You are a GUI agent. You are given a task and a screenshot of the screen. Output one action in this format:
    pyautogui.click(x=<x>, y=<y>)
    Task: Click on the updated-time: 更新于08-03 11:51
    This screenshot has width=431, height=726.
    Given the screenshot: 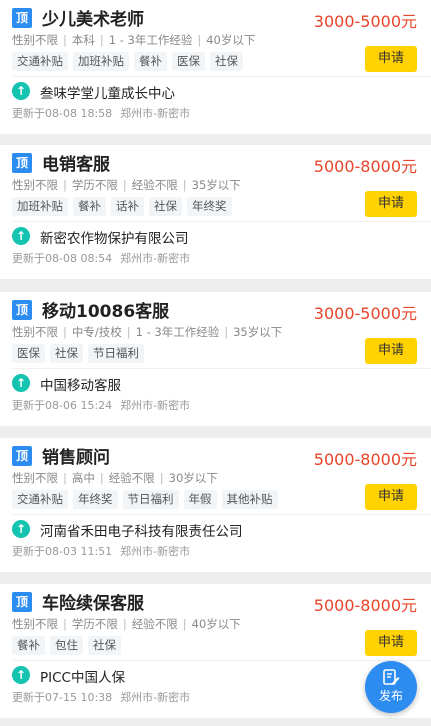 What is the action you would take?
    pyautogui.click(x=62, y=551)
    